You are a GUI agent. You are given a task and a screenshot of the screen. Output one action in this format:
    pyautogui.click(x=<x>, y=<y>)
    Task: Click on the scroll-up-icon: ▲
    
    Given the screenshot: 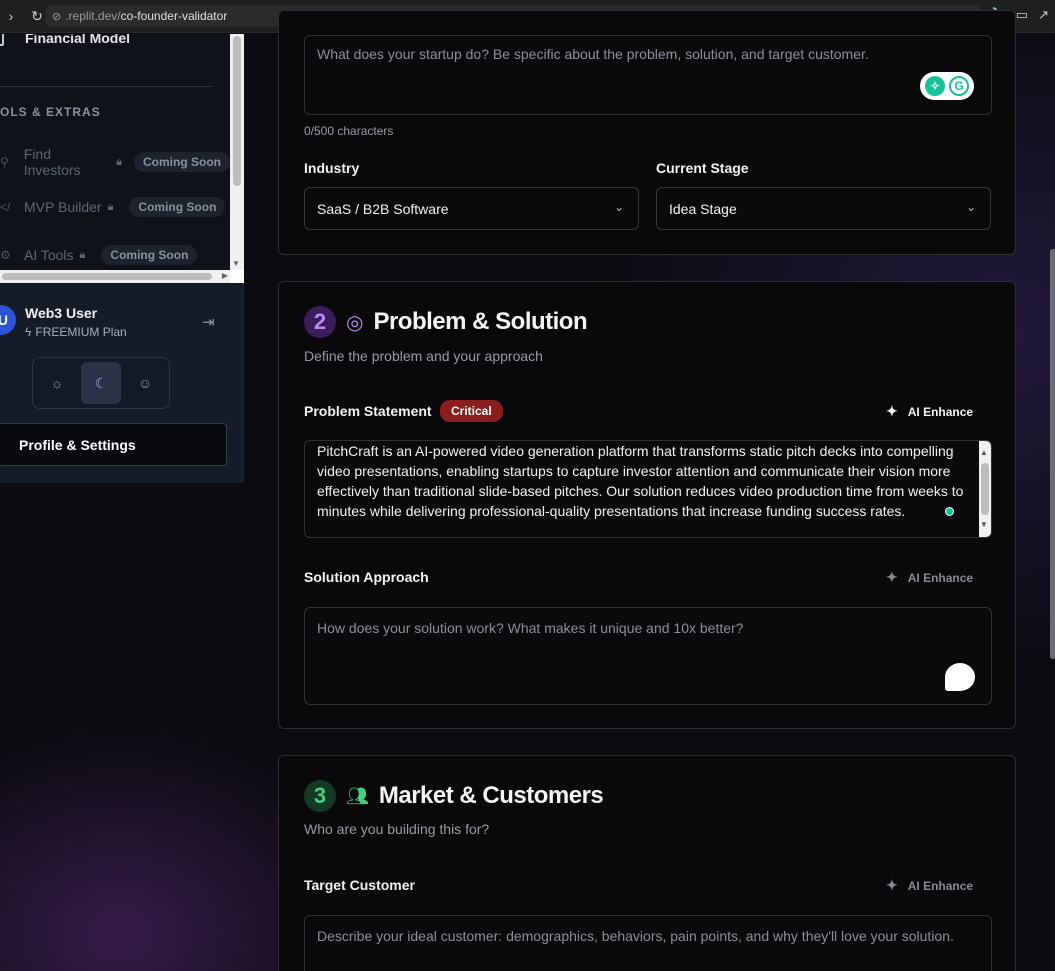 What is the action you would take?
    pyautogui.click(x=984, y=453)
    